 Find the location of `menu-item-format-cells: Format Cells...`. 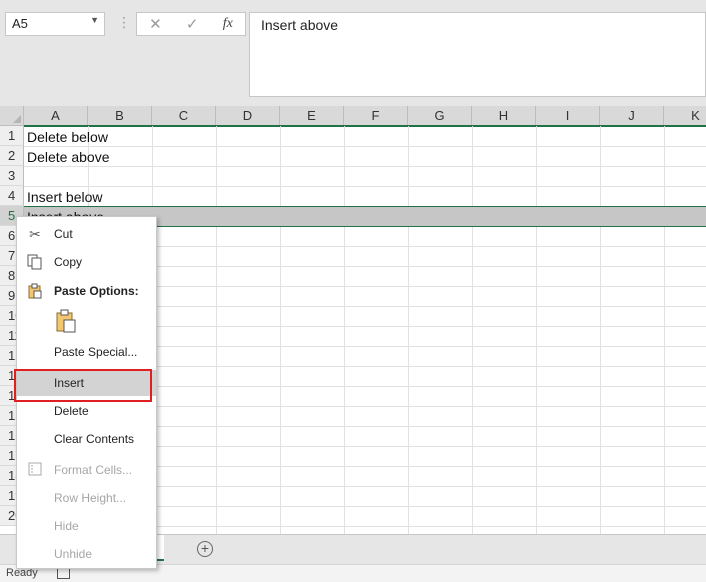

menu-item-format-cells: Format Cells... is located at coordinates (86, 470).